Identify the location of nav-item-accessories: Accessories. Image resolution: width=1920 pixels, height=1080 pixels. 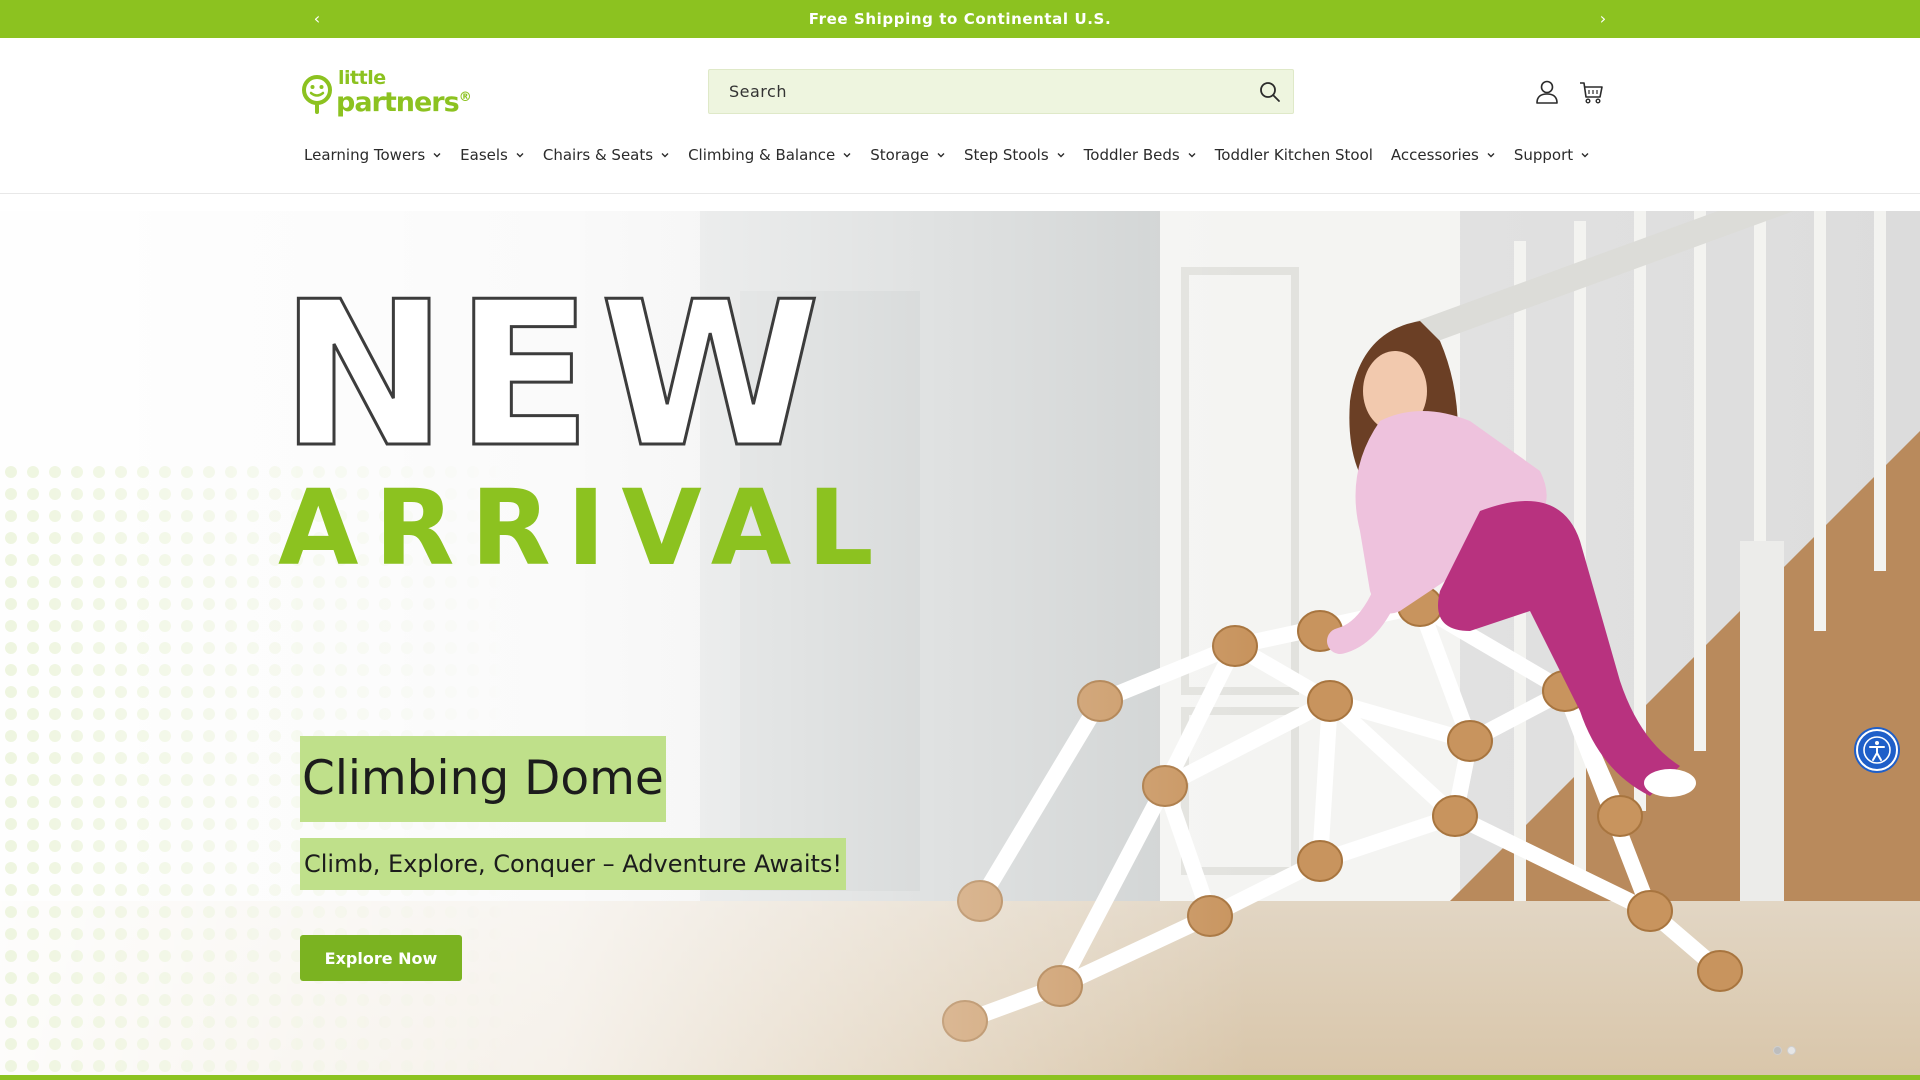
(1443, 155).